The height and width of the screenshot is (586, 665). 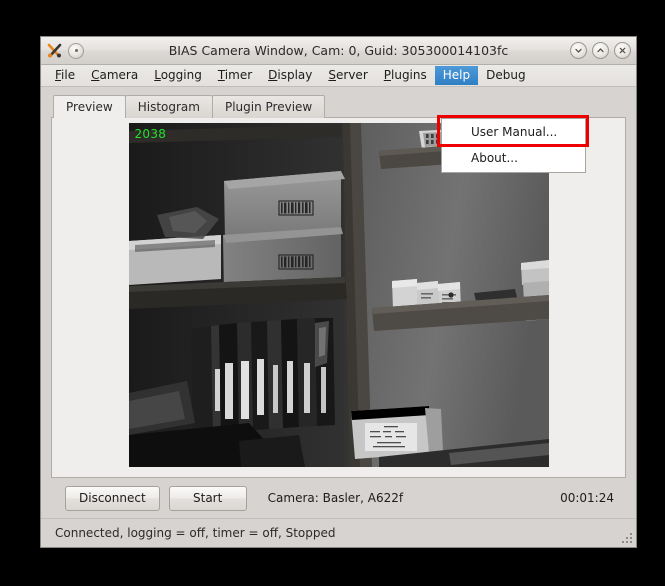 I want to click on tab-histogram: Histogram, so click(x=168, y=106).